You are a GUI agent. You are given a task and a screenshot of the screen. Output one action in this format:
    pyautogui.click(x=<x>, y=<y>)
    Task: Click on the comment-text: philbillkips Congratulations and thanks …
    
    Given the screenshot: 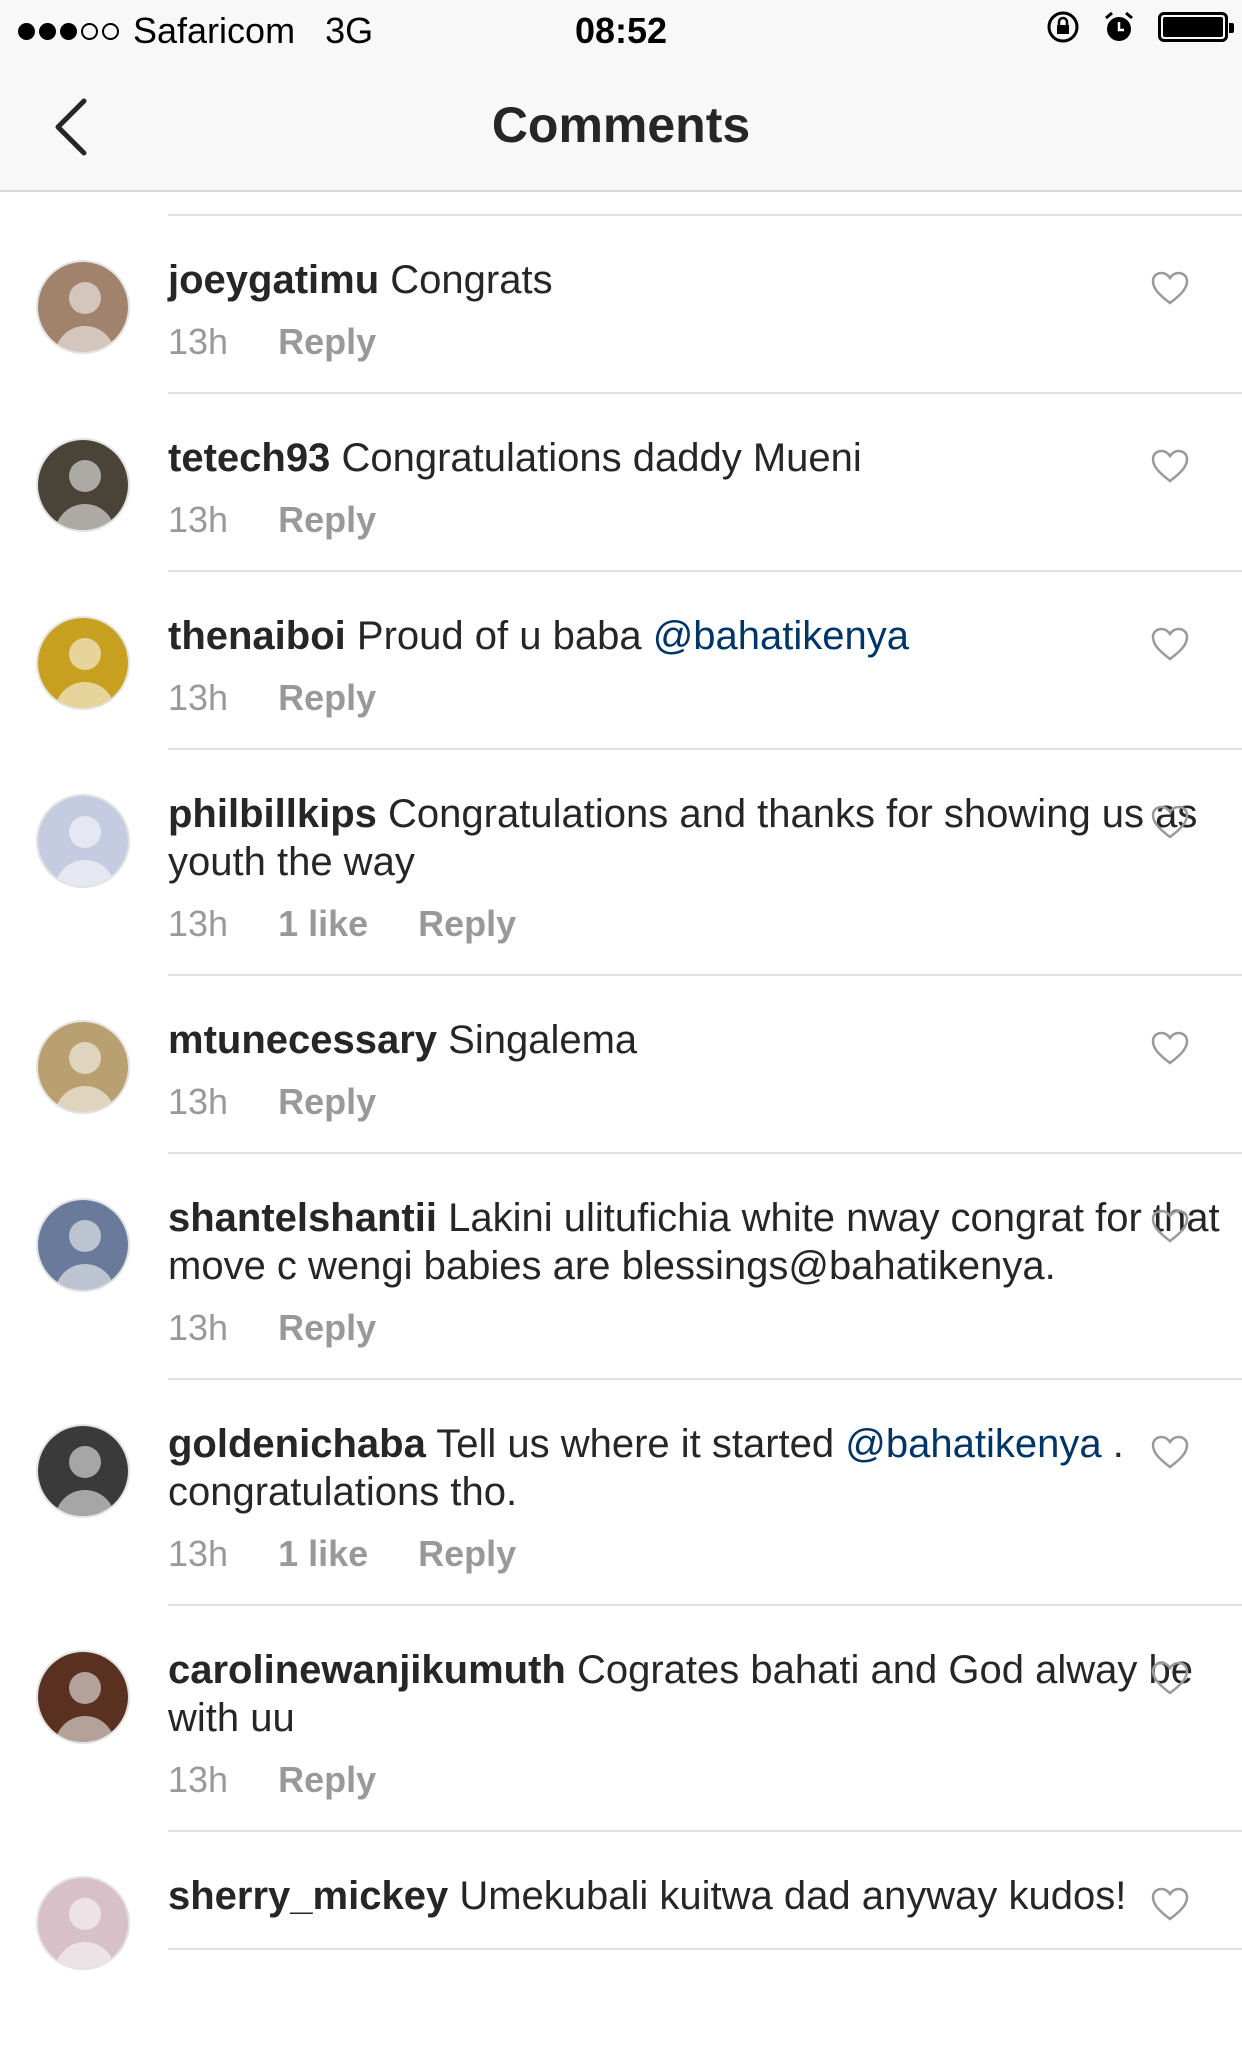 What is the action you would take?
    pyautogui.click(x=705, y=838)
    